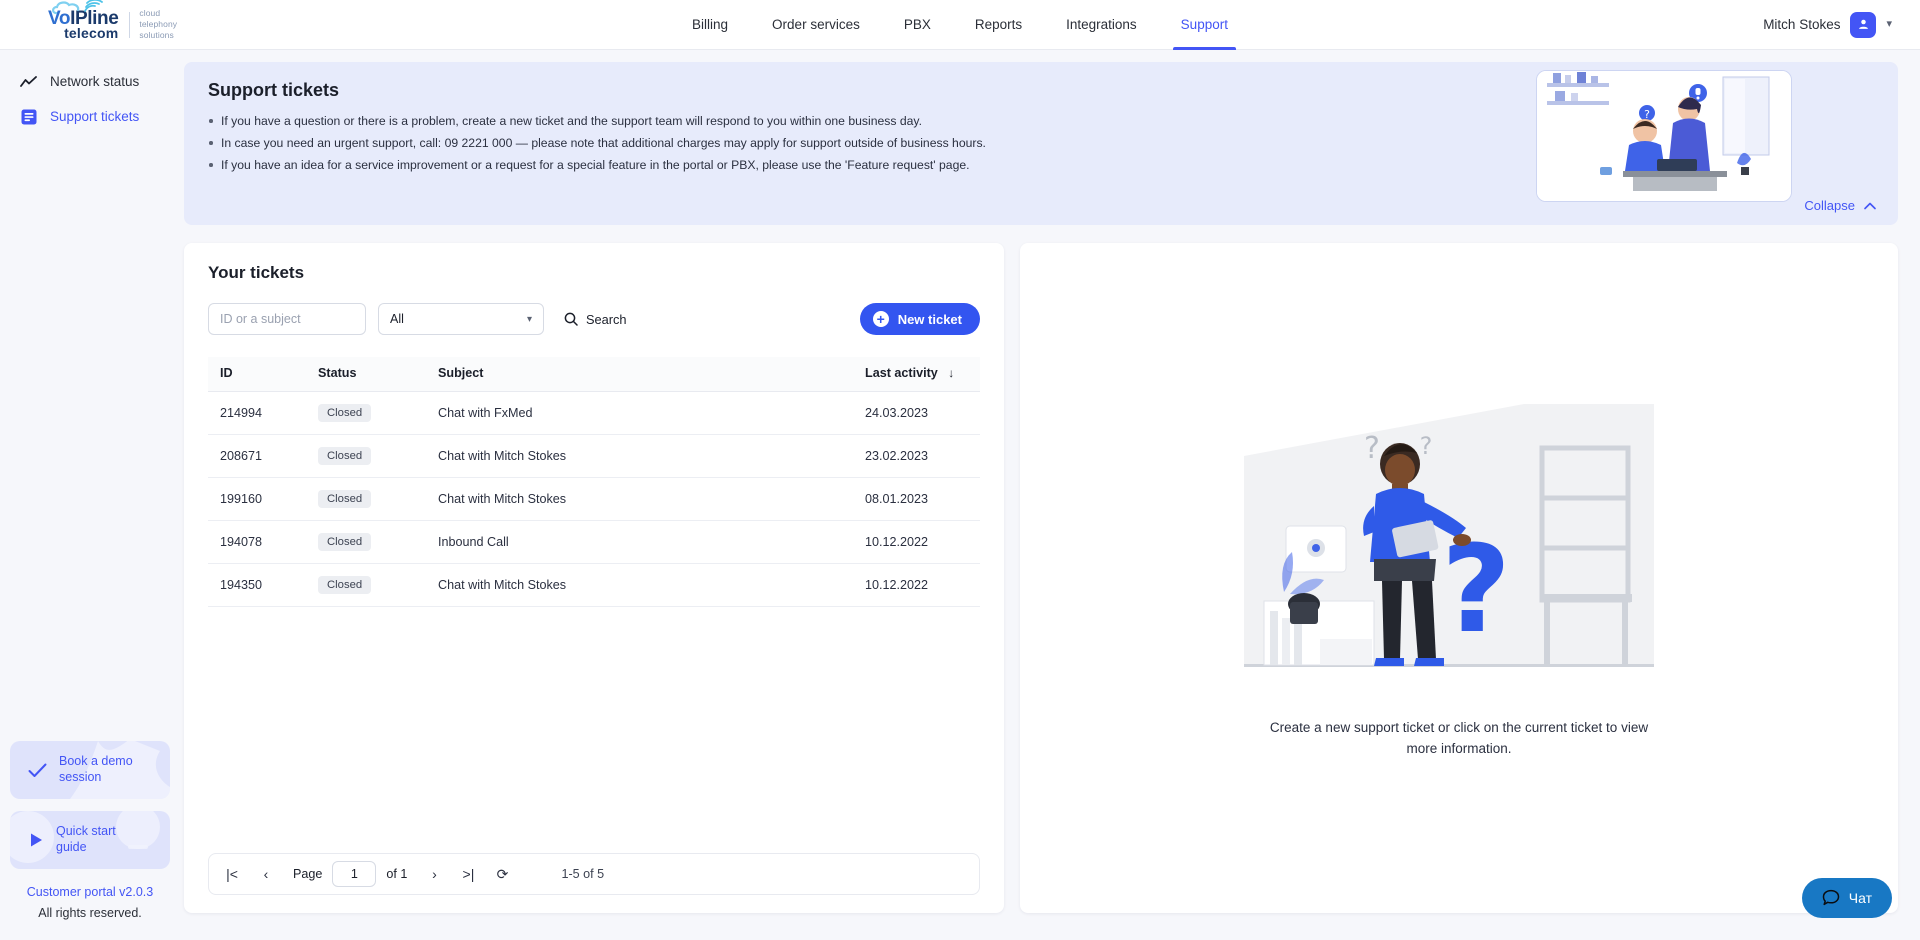 The width and height of the screenshot is (1920, 940). What do you see at coordinates (998, 25) in the screenshot?
I see `nav-item-reports: Reports` at bounding box center [998, 25].